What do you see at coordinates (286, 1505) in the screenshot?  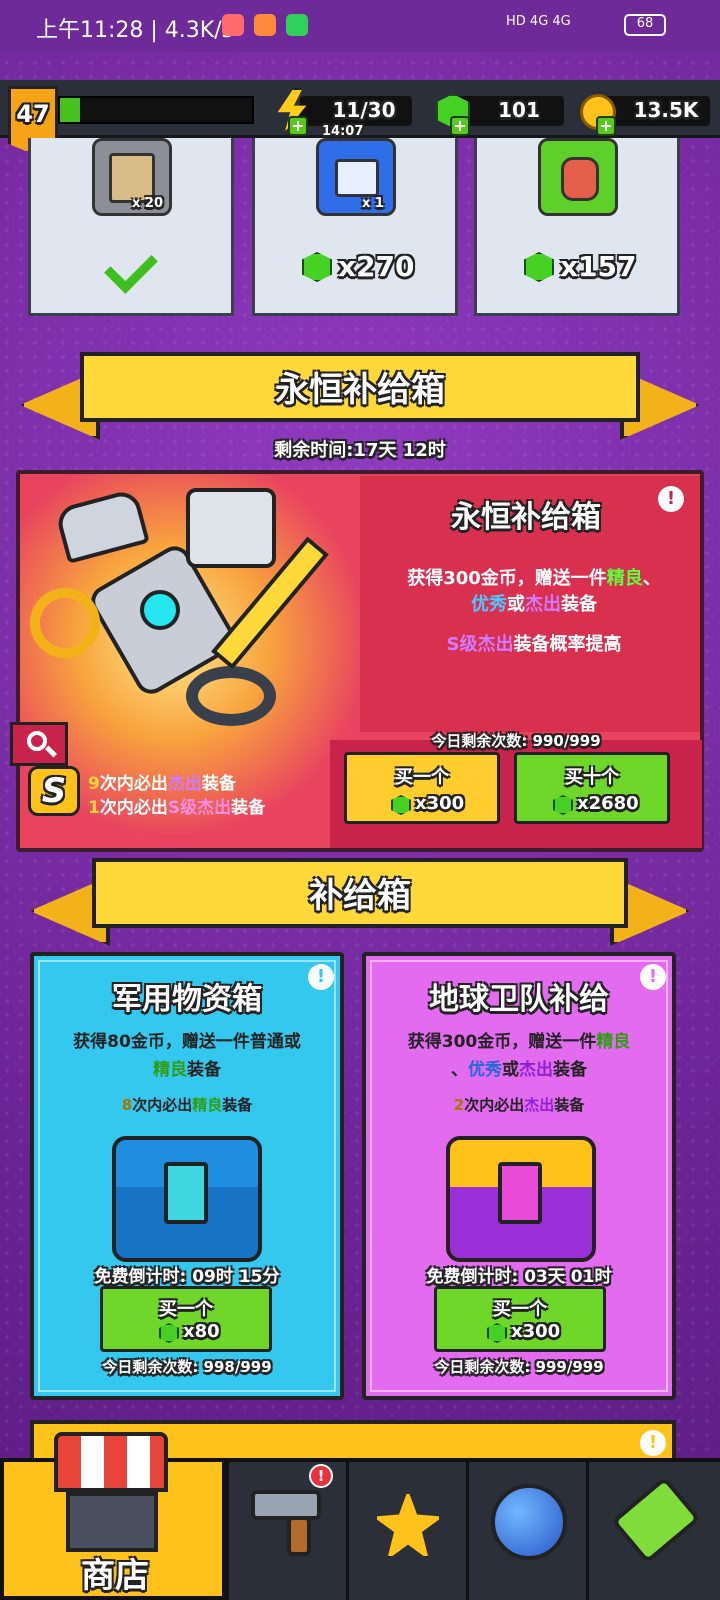 I see `revolver-icon` at bounding box center [286, 1505].